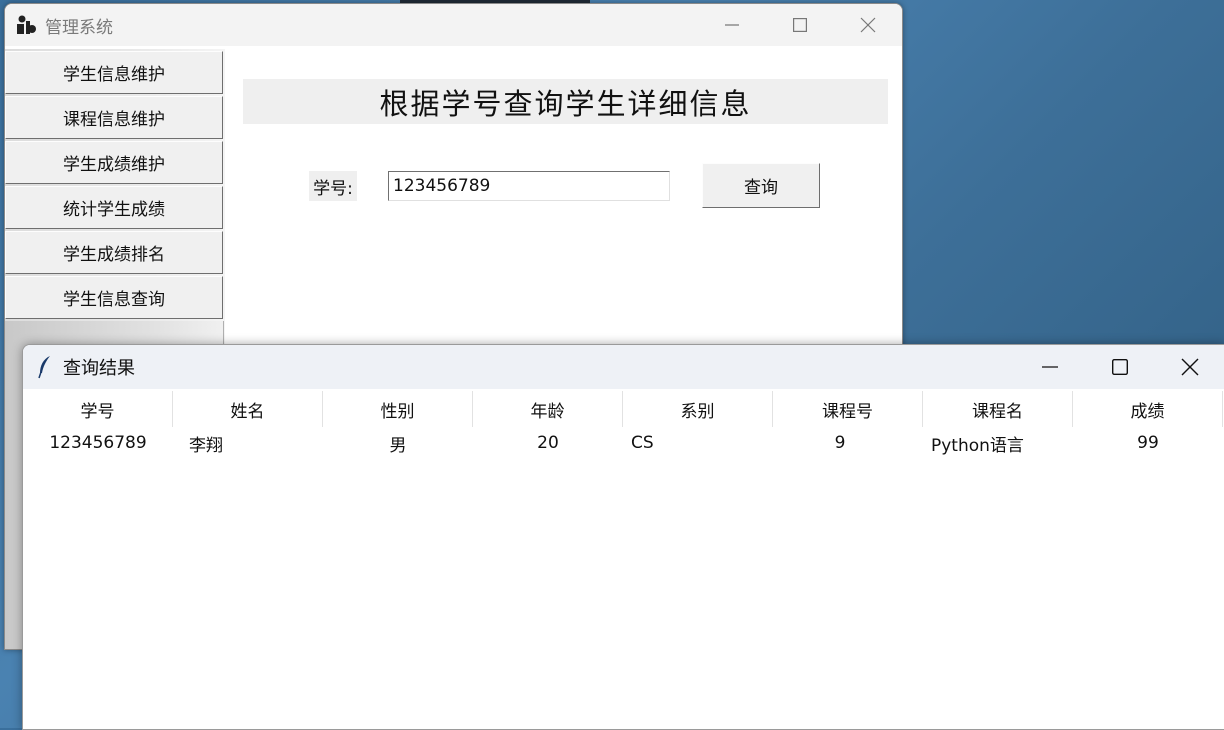  Describe the element at coordinates (623, 443) in the screenshot. I see `table-row: 123456789 李翔 男 20 CS 9 Python语言 99` at that location.